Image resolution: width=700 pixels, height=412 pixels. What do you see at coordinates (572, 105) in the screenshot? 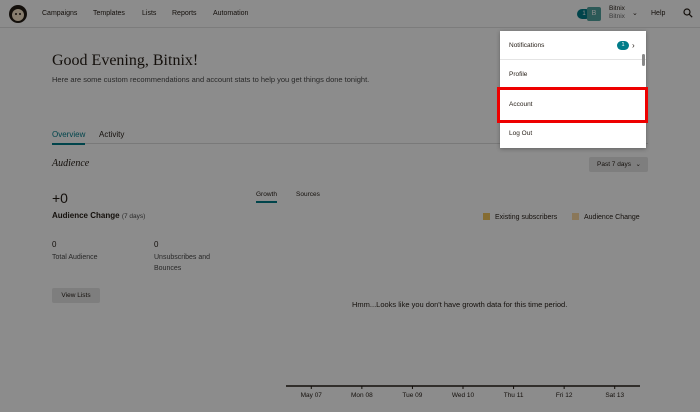
I see `menu-item-account: Account` at bounding box center [572, 105].